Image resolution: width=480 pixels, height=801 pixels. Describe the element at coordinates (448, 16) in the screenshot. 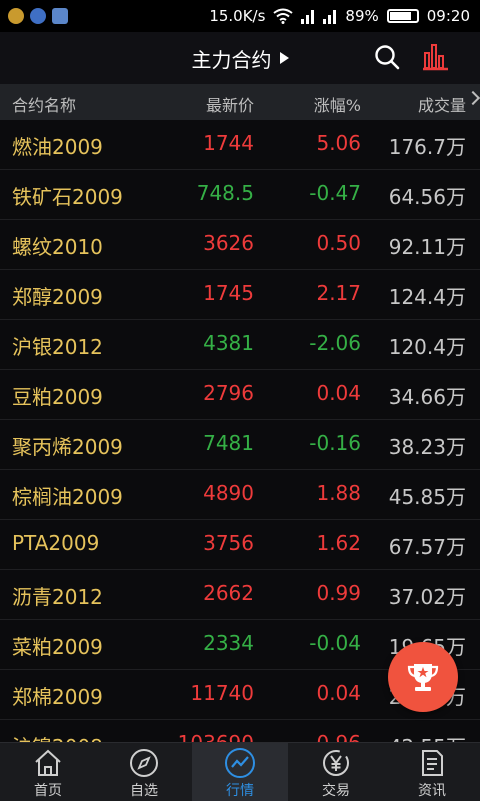

I see `clock: 09:20` at that location.